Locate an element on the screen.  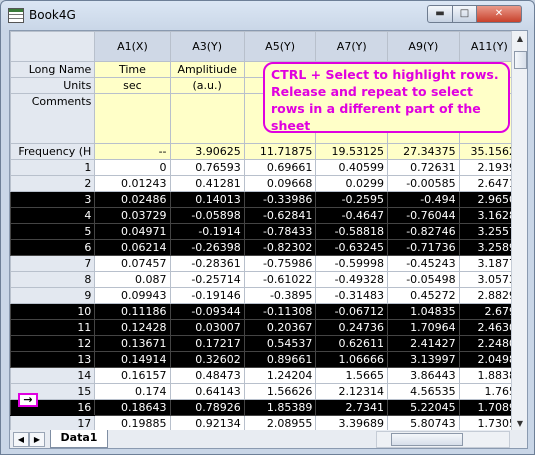
table-cell: 0.69661 is located at coordinates (280, 167).